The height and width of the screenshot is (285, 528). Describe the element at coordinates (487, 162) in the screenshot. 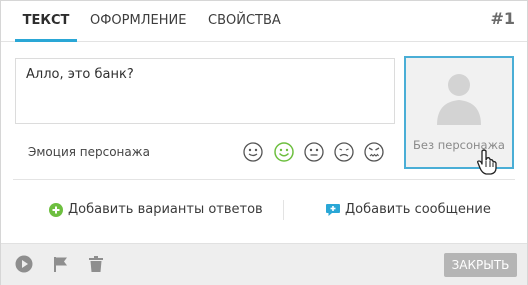

I see `hand-cursor-icon` at that location.